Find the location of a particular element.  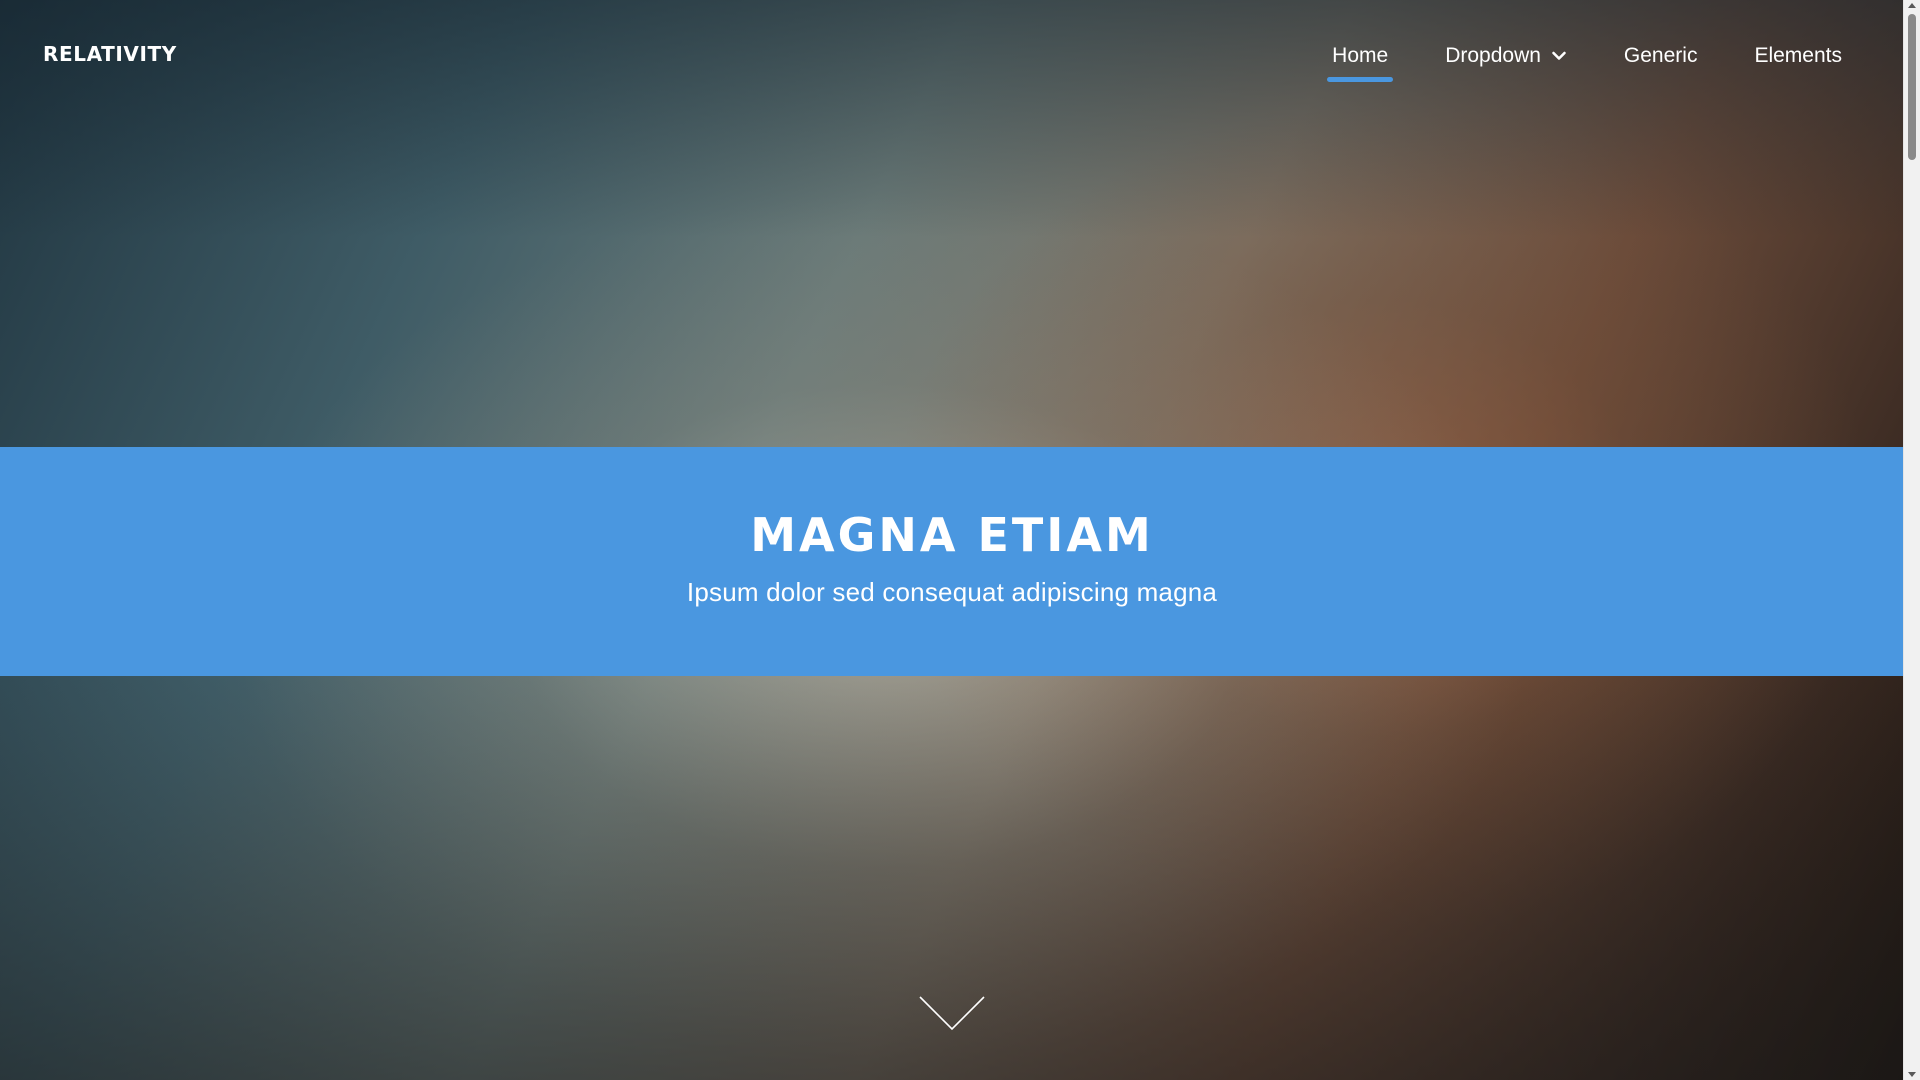

nav-item-home: Home is located at coordinates (1360, 61).